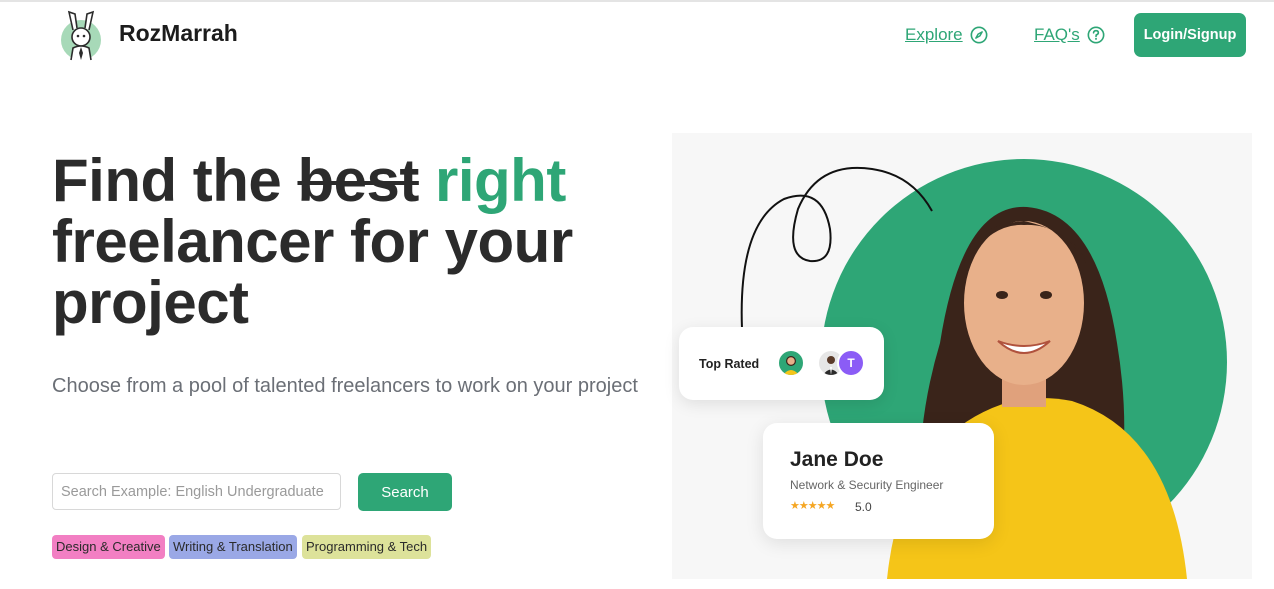 The width and height of the screenshot is (1274, 589). I want to click on search-input, so click(196, 491).